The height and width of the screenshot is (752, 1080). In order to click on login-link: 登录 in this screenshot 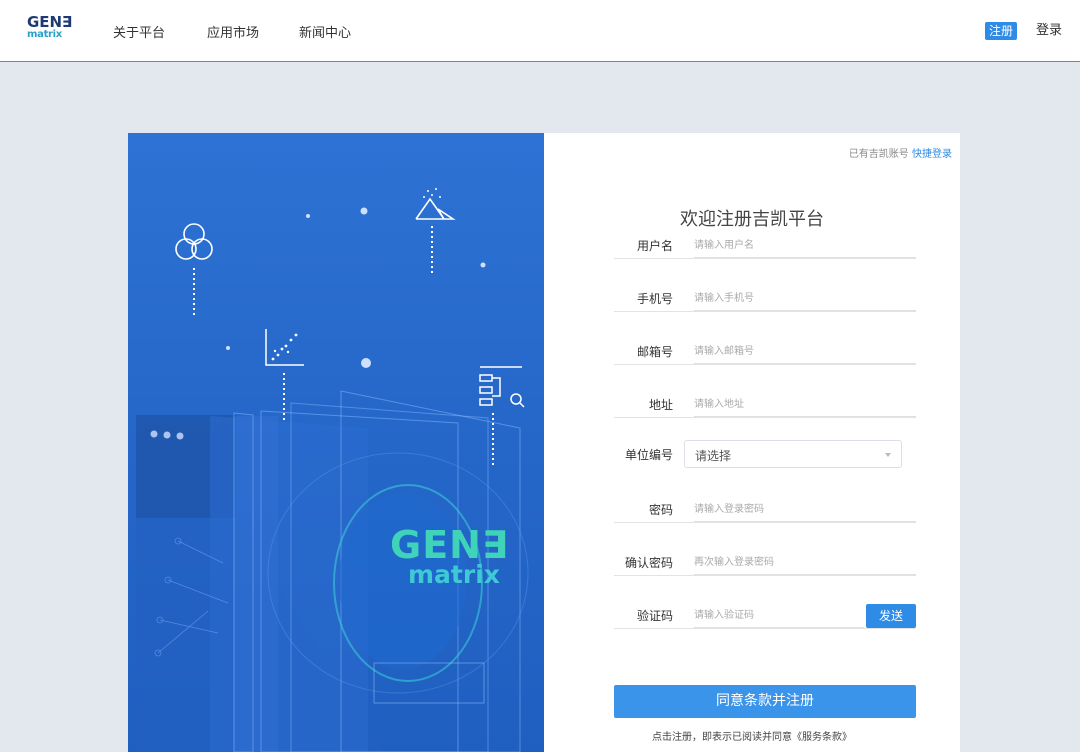, I will do `click(1049, 31)`.